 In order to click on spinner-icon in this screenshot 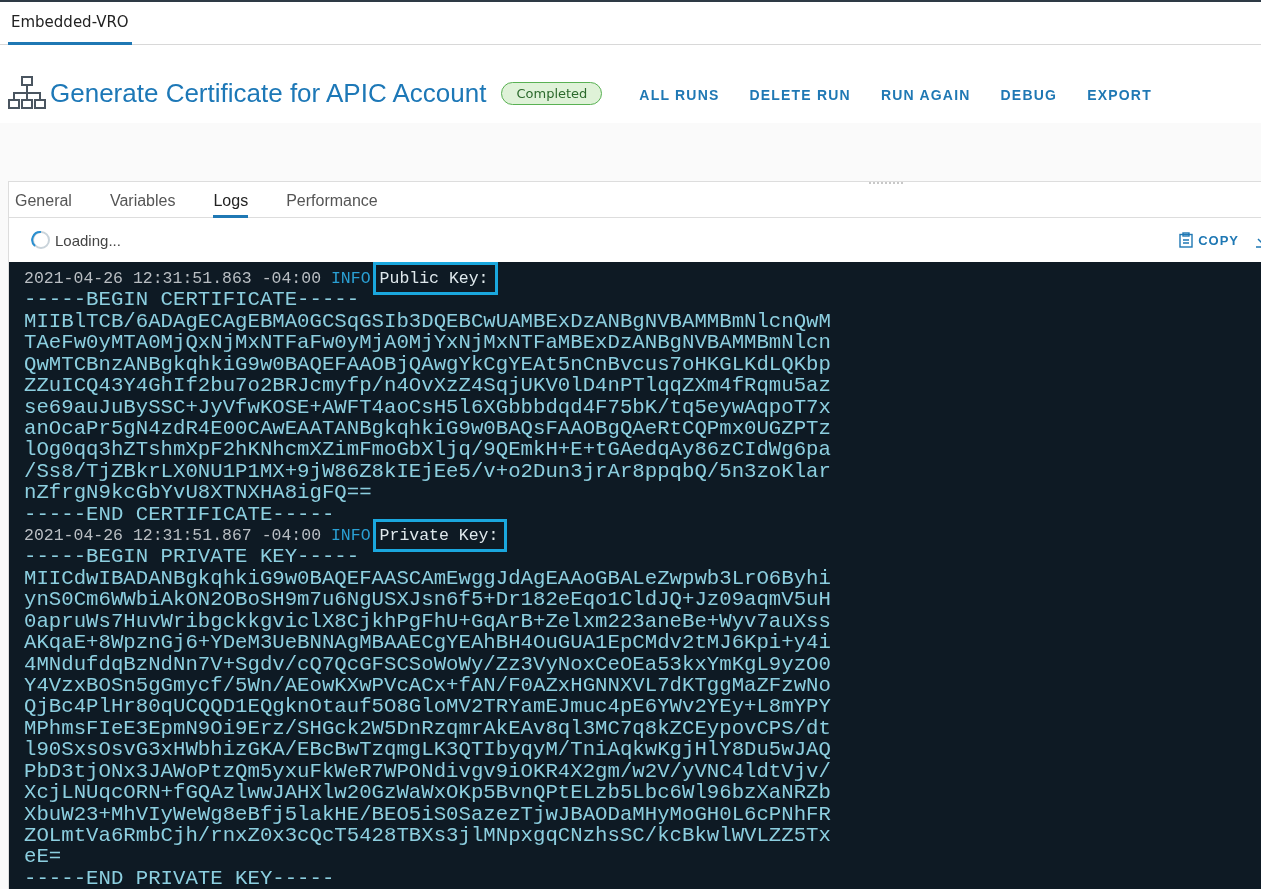, I will do `click(41, 240)`.